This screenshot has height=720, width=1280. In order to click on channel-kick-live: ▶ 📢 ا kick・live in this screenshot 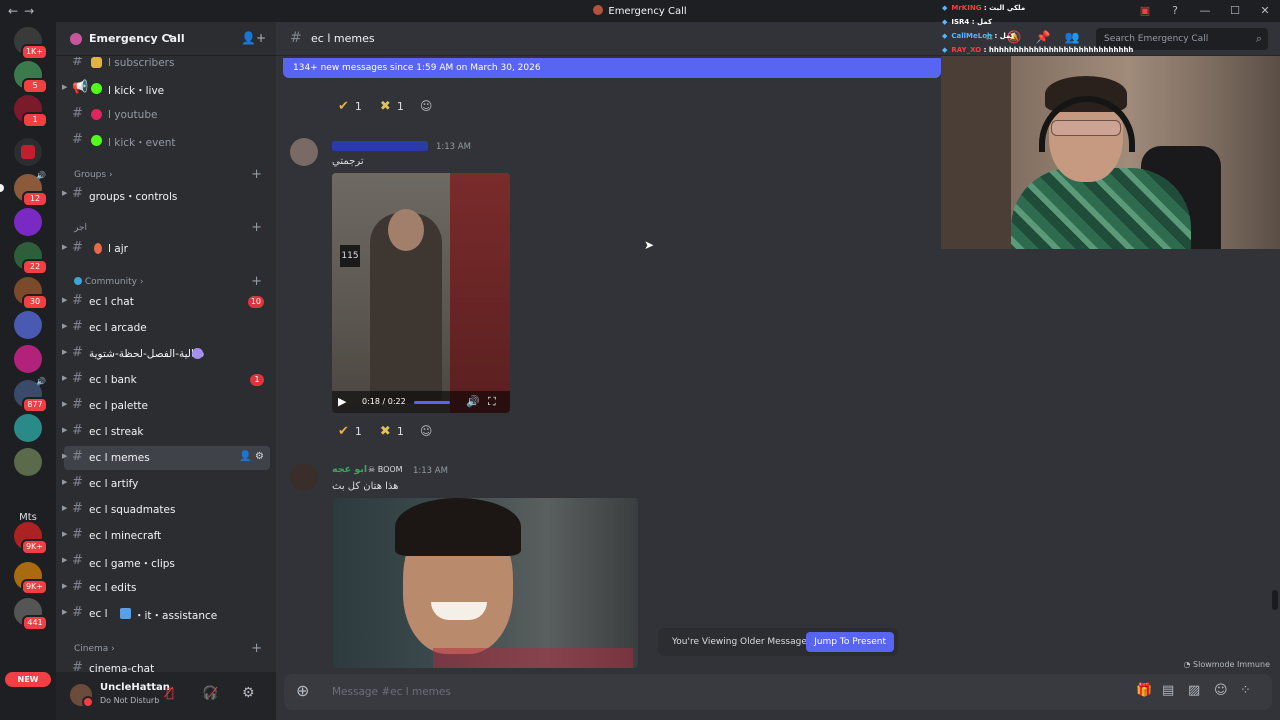, I will do `click(166, 89)`.